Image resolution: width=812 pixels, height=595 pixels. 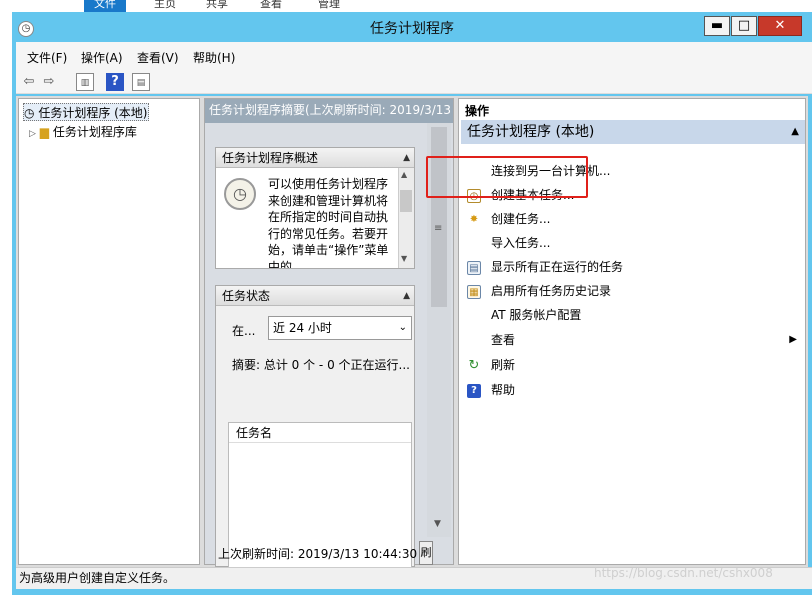 What do you see at coordinates (105, 6) in the screenshot?
I see `ribbon-tab-file: 文件` at bounding box center [105, 6].